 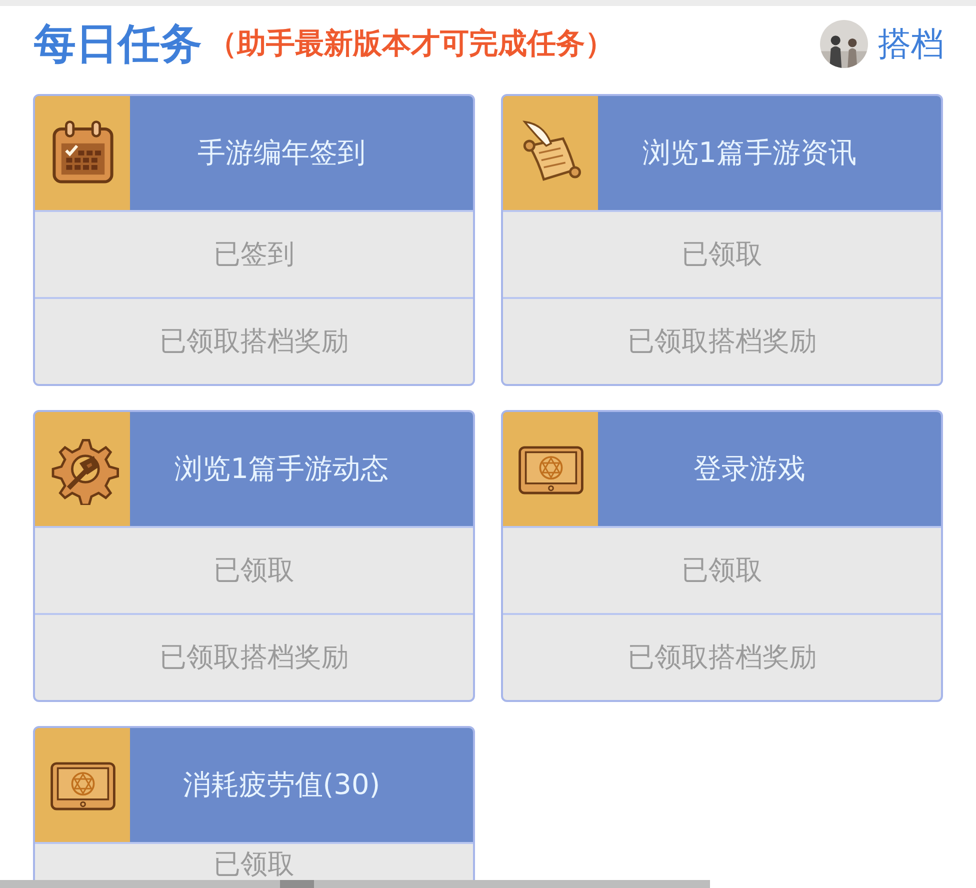 I want to click on task-title: 浏览1篇手游资讯, so click(x=750, y=153).